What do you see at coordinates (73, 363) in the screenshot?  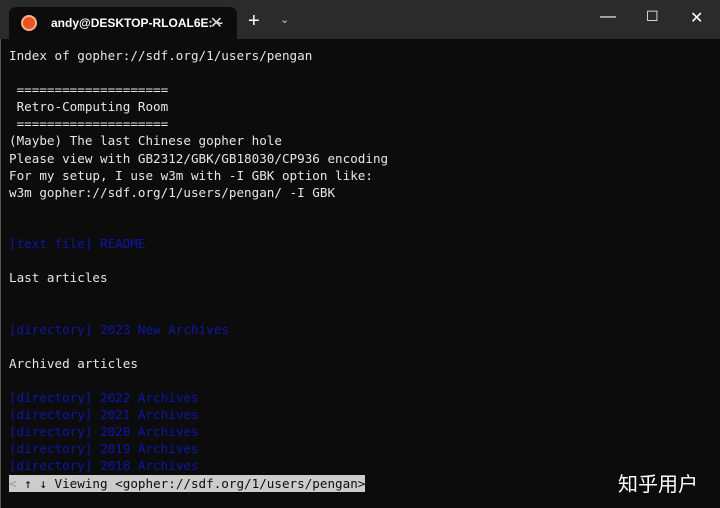 I see `terminal-line: Archived articles` at bounding box center [73, 363].